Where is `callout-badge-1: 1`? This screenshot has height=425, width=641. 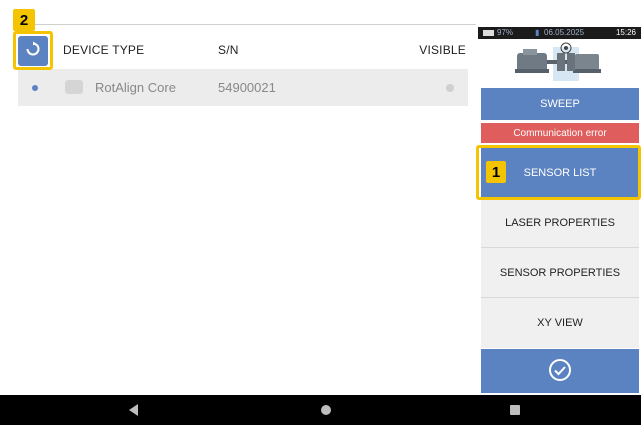
callout-badge-1: 1 is located at coordinates (496, 172).